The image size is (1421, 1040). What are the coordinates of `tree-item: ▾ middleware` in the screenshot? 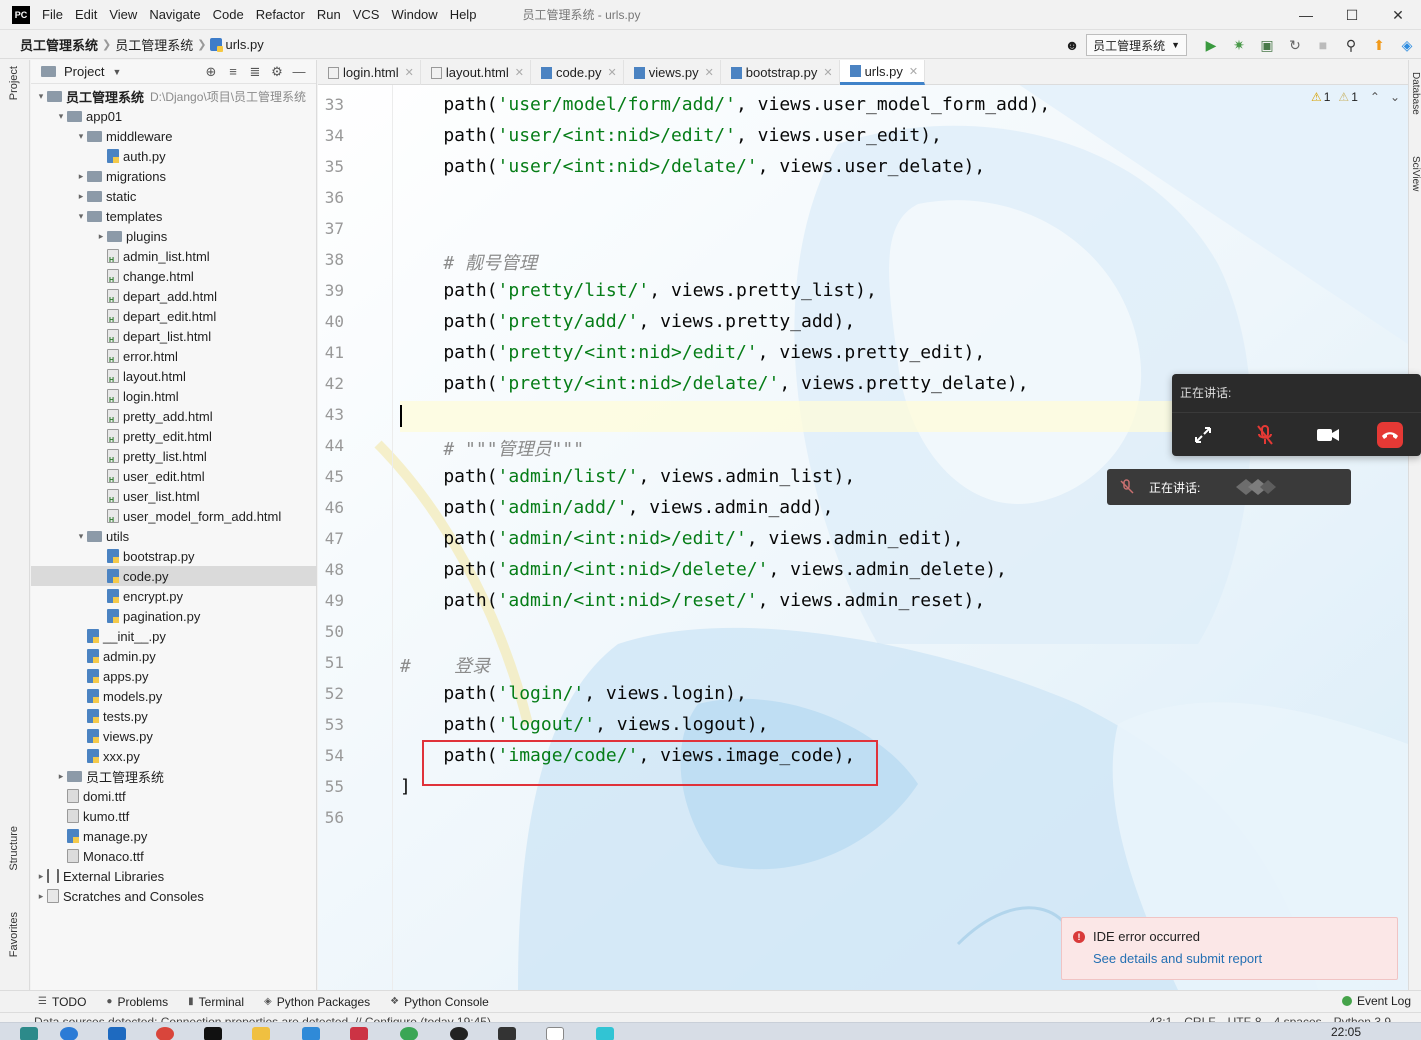 It's located at (174, 136).